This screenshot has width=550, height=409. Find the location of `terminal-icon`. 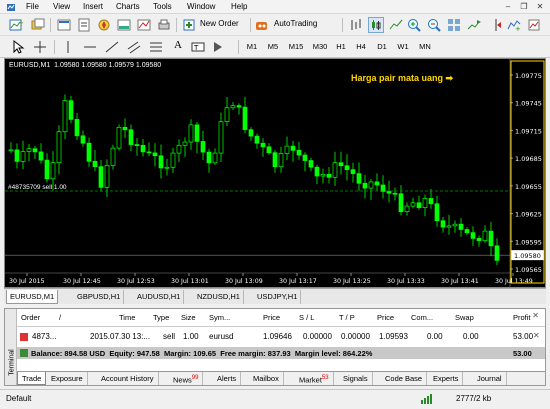

terminal-icon is located at coordinates (124, 25).